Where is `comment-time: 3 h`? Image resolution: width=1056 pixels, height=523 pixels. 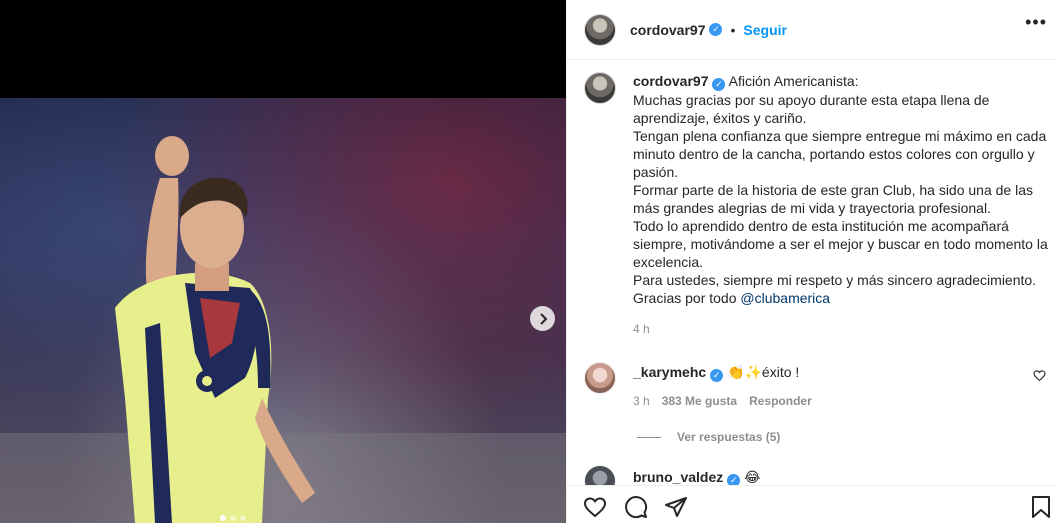 comment-time: 3 h is located at coordinates (641, 401).